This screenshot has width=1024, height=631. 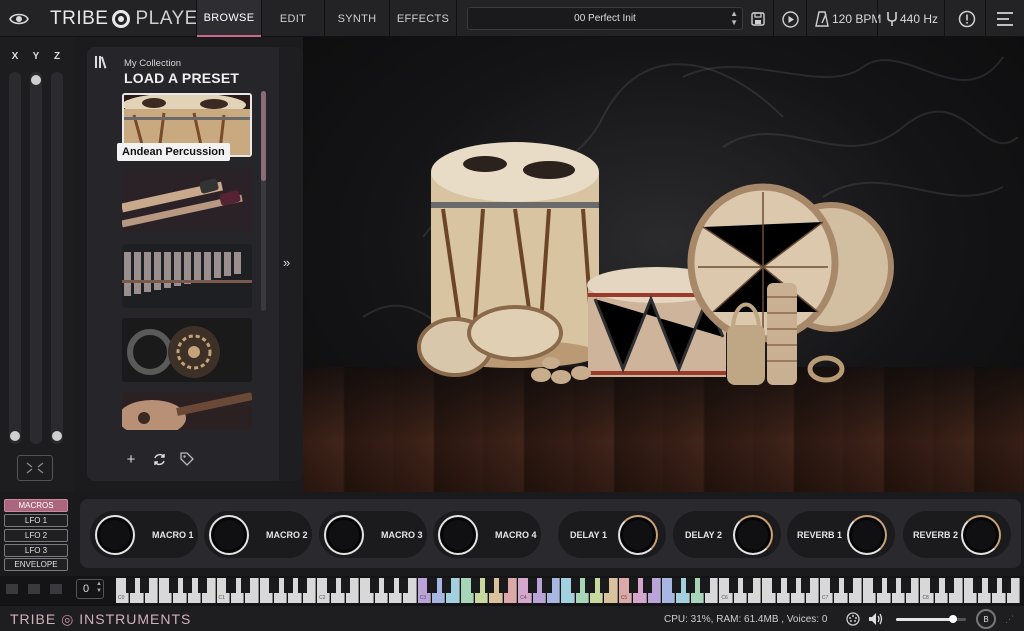 What do you see at coordinates (758, 19) in the screenshot?
I see `save-icon` at bounding box center [758, 19].